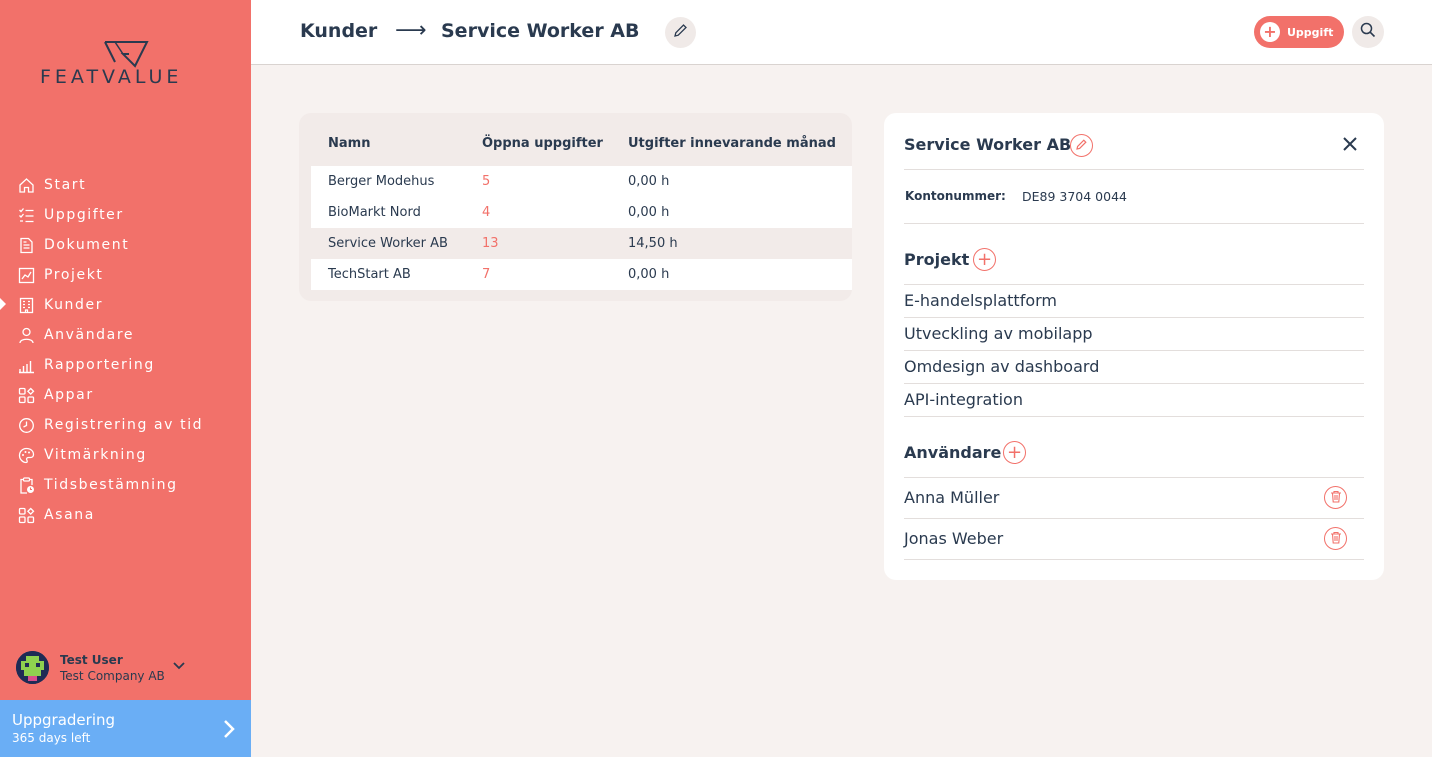 The width and height of the screenshot is (1432, 757). I want to click on apps-icon, so click(26, 395).